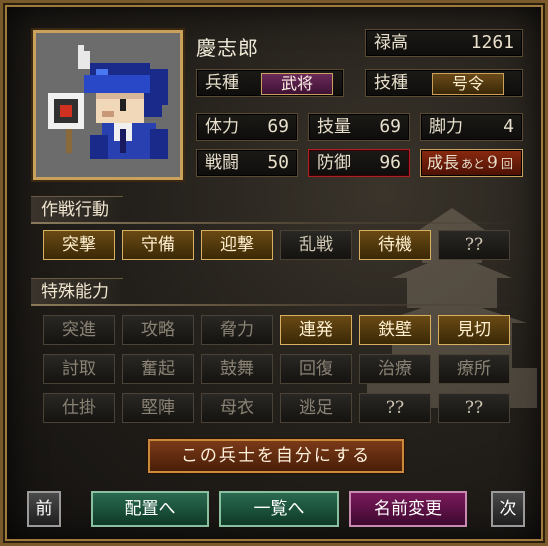 Image resolution: width=548 pixels, height=546 pixels. I want to click on tactics-divider, so click(276, 223).